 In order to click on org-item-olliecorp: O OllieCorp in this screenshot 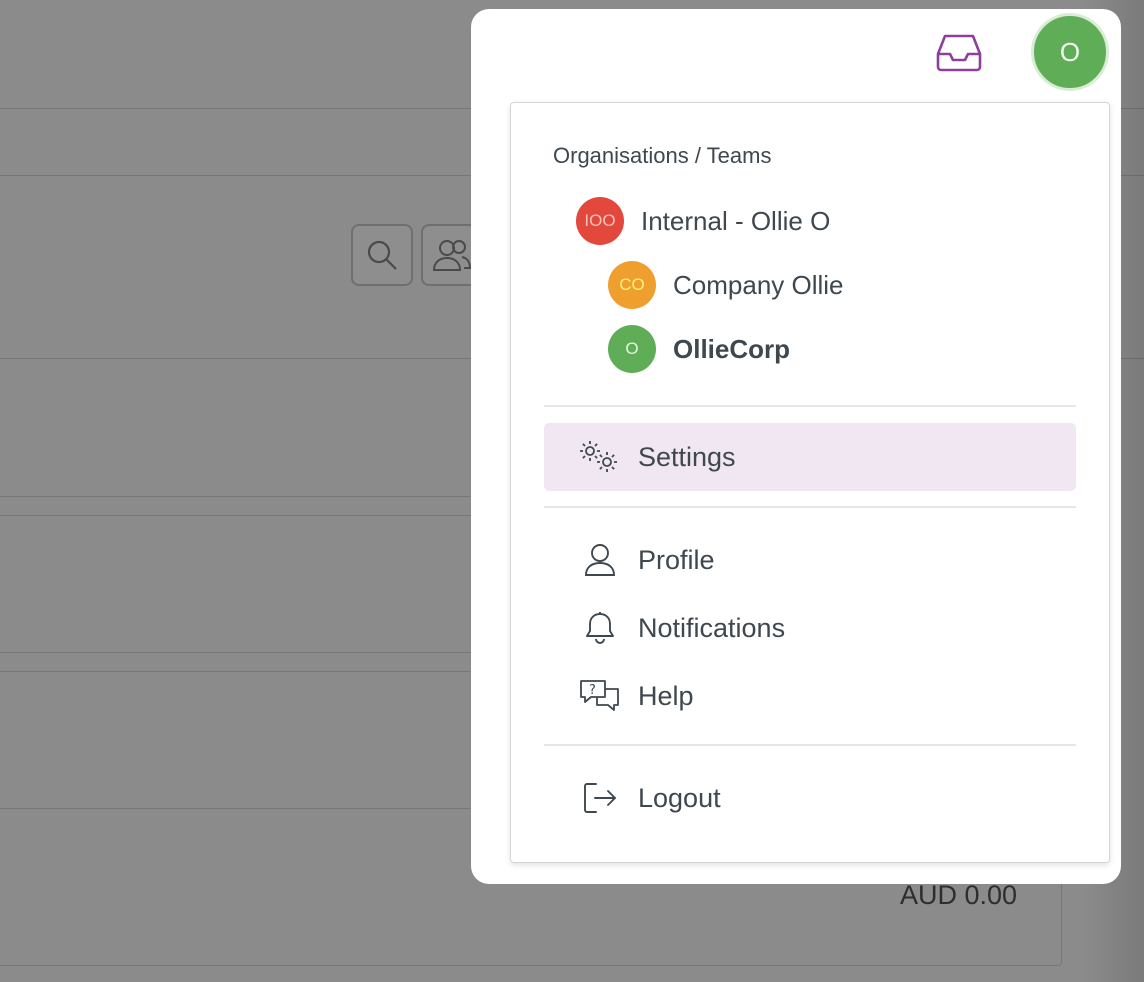, I will do `click(699, 349)`.